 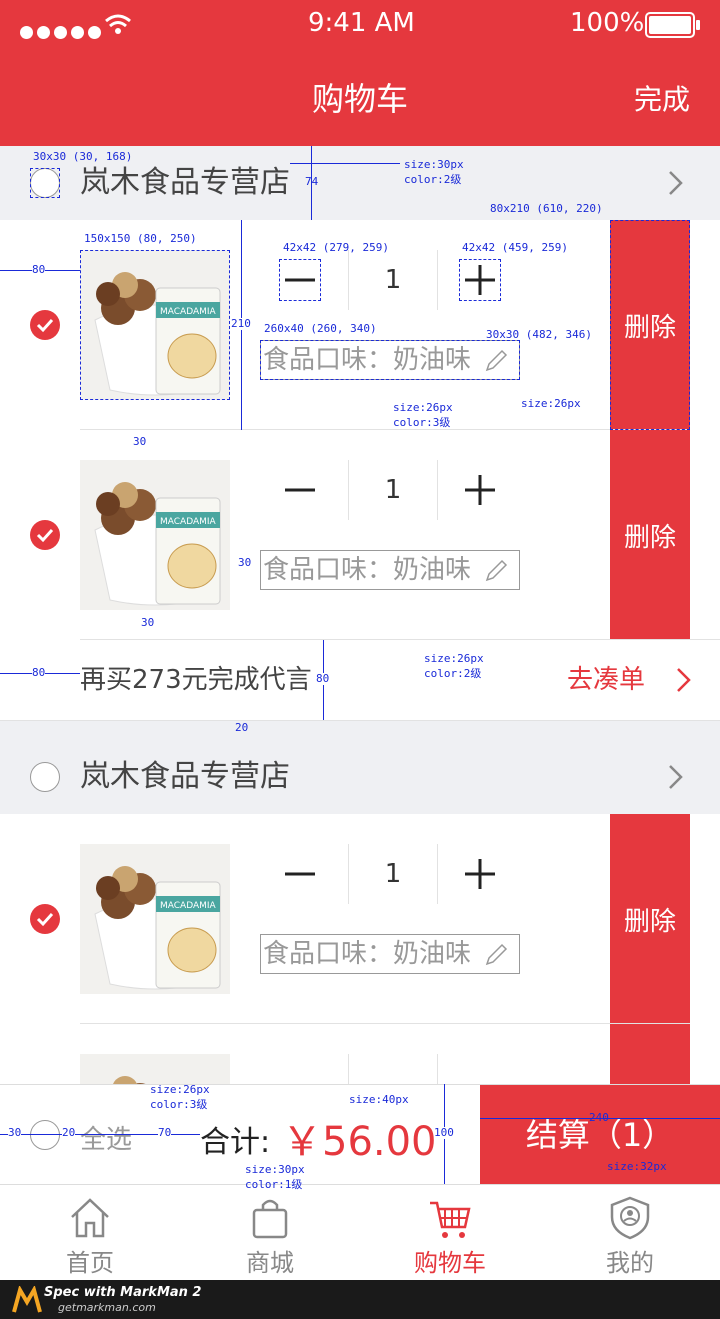 I want to click on battery-percent: 100%, so click(x=607, y=23).